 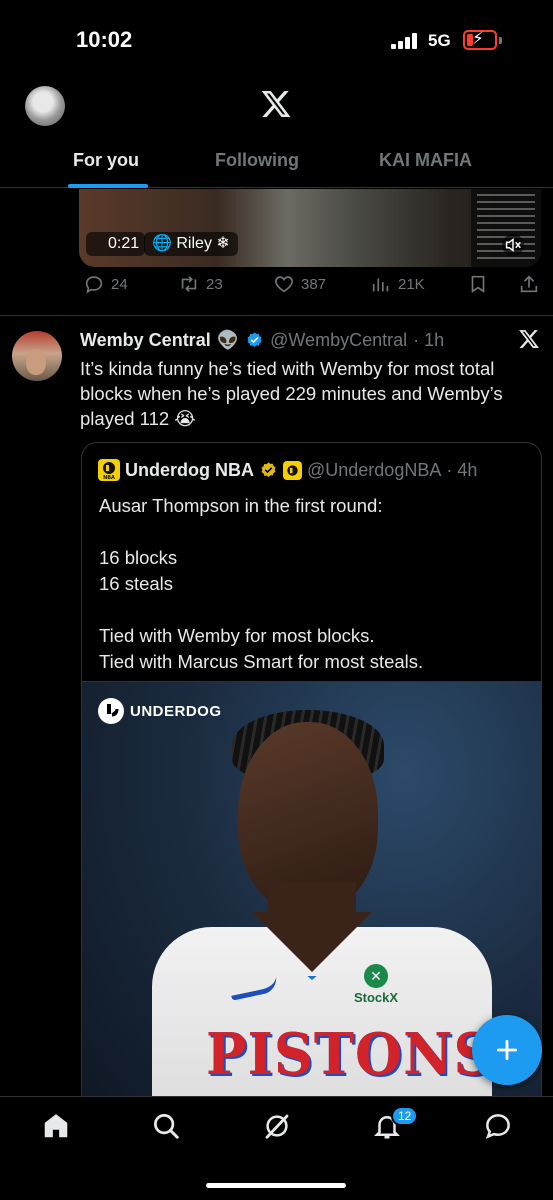 What do you see at coordinates (200, 284) in the screenshot?
I see `retweet-button: 23` at bounding box center [200, 284].